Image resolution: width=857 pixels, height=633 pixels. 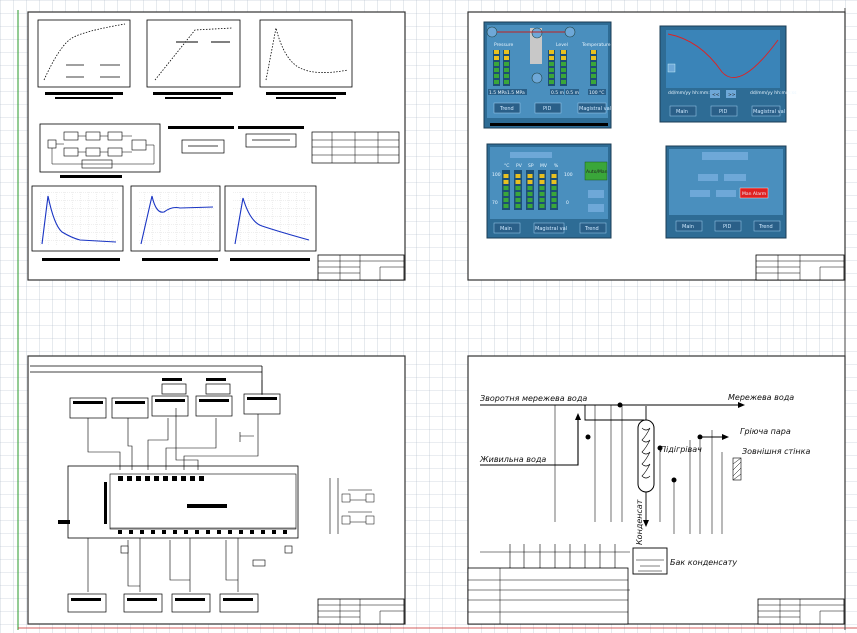 I want to click on parameter-table, so click(x=355, y=147).